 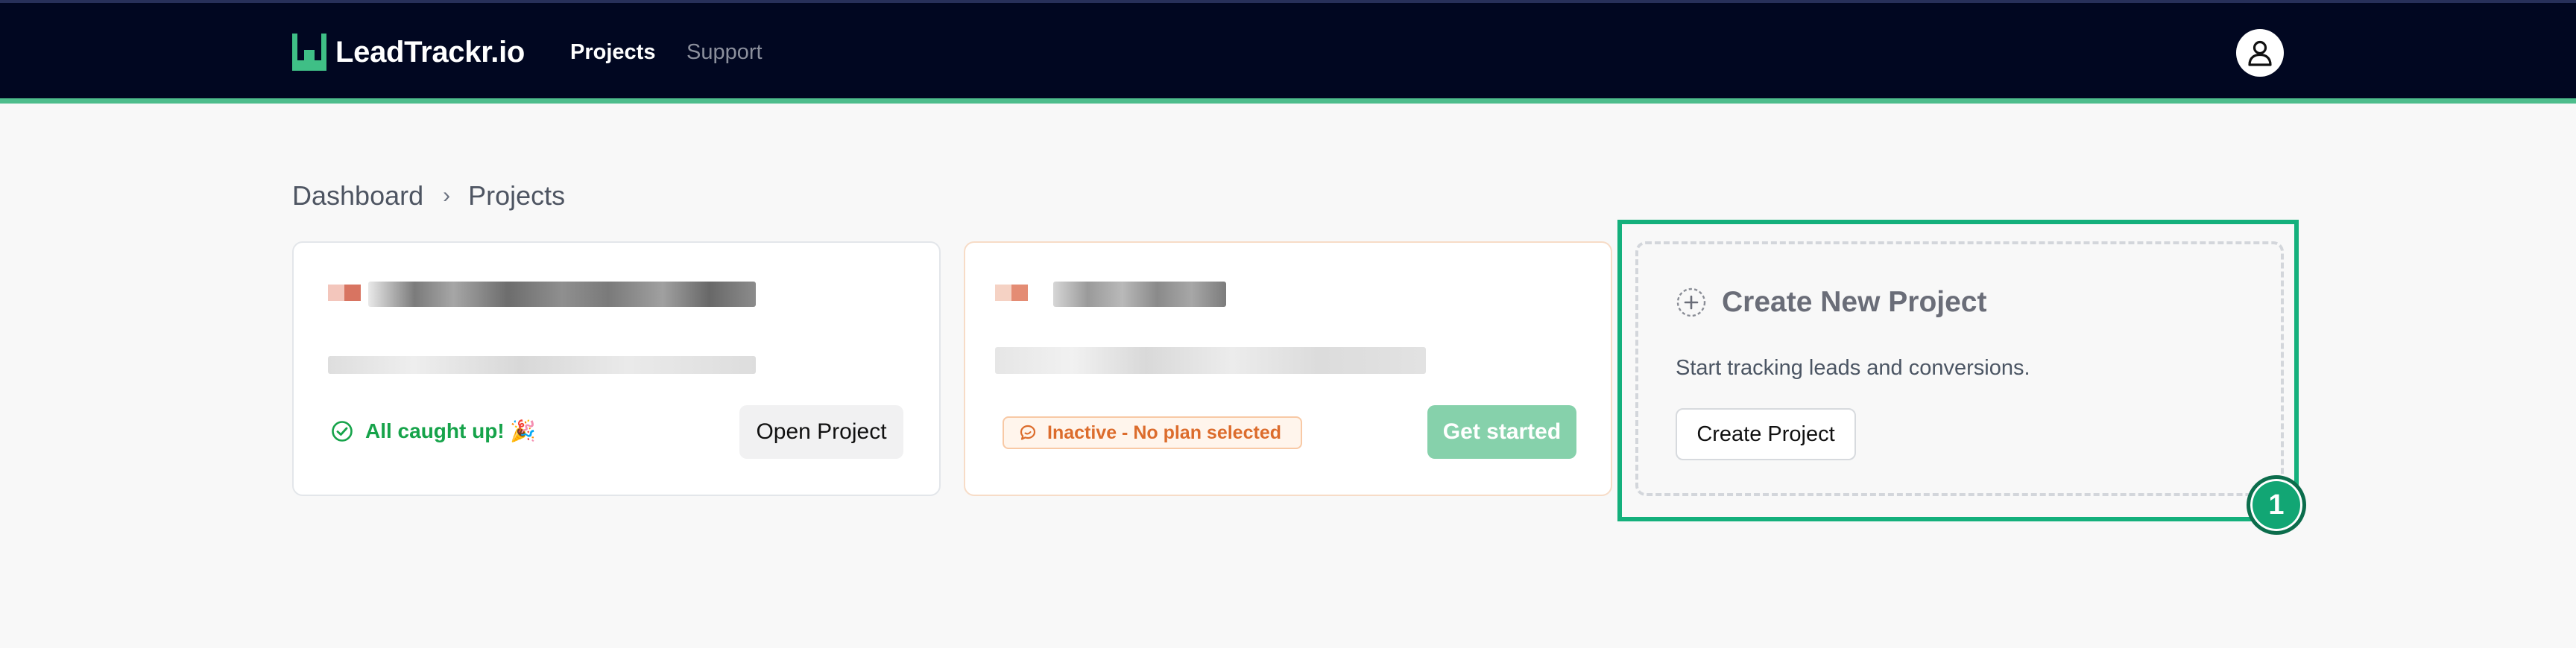 I want to click on project-card: Inactive - No plan selected Get started, so click(x=1288, y=369).